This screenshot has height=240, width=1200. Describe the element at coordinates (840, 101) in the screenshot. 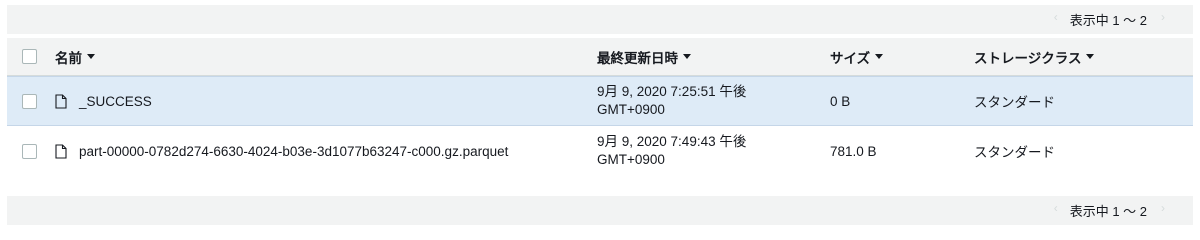

I see `size-cell: 0 B` at that location.